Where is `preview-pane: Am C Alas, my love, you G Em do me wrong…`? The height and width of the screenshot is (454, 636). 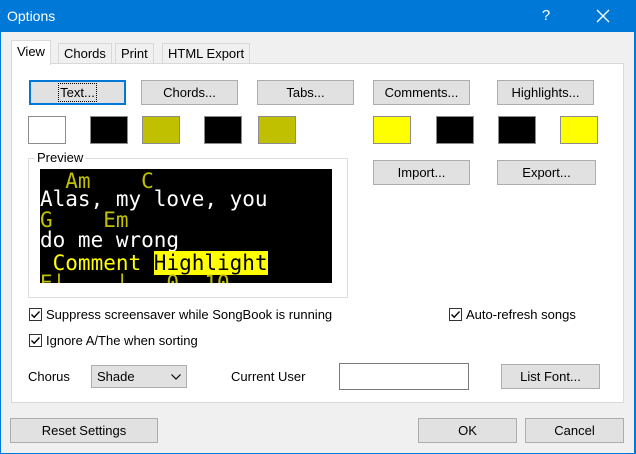
preview-pane: Am C Alas, my love, you G Em do me wrong… is located at coordinates (186, 226).